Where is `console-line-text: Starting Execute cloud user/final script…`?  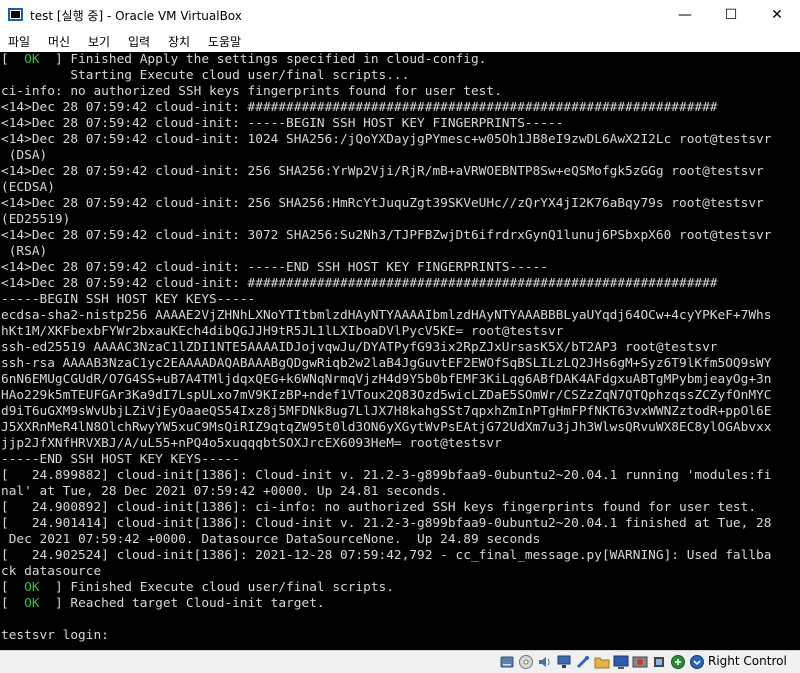
console-line-text: Starting Execute cloud user/final script… is located at coordinates (205, 75).